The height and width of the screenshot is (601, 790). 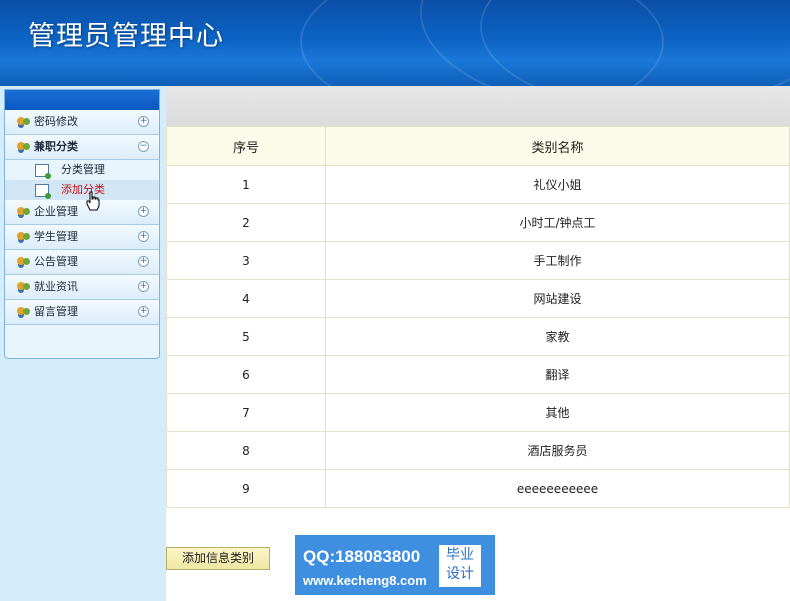 I want to click on content-toolbar, so click(x=478, y=106).